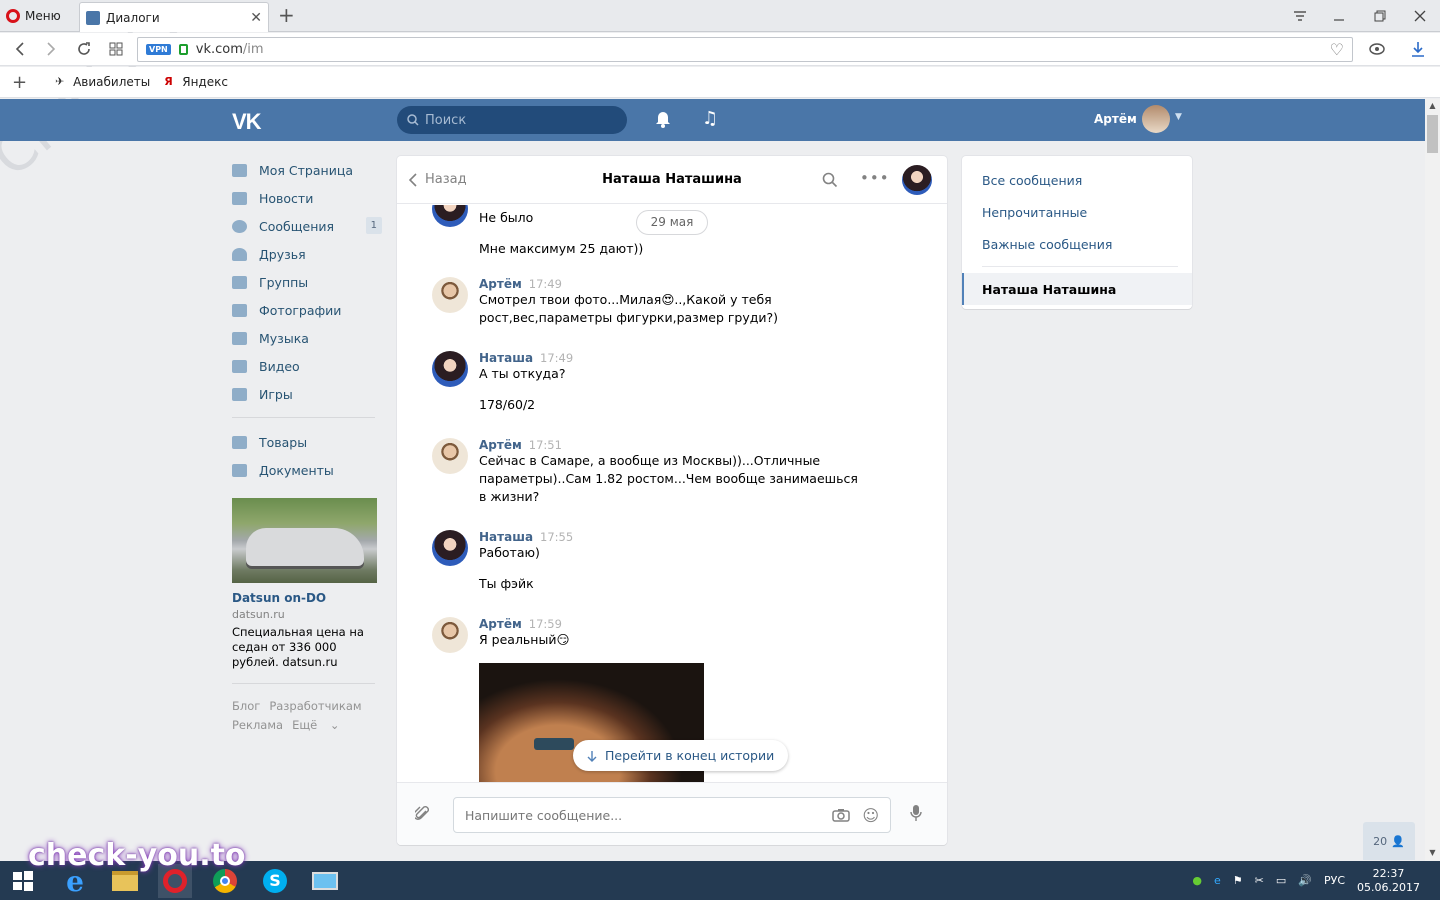 The height and width of the screenshot is (900, 1440). I want to click on lock-icon, so click(183, 49).